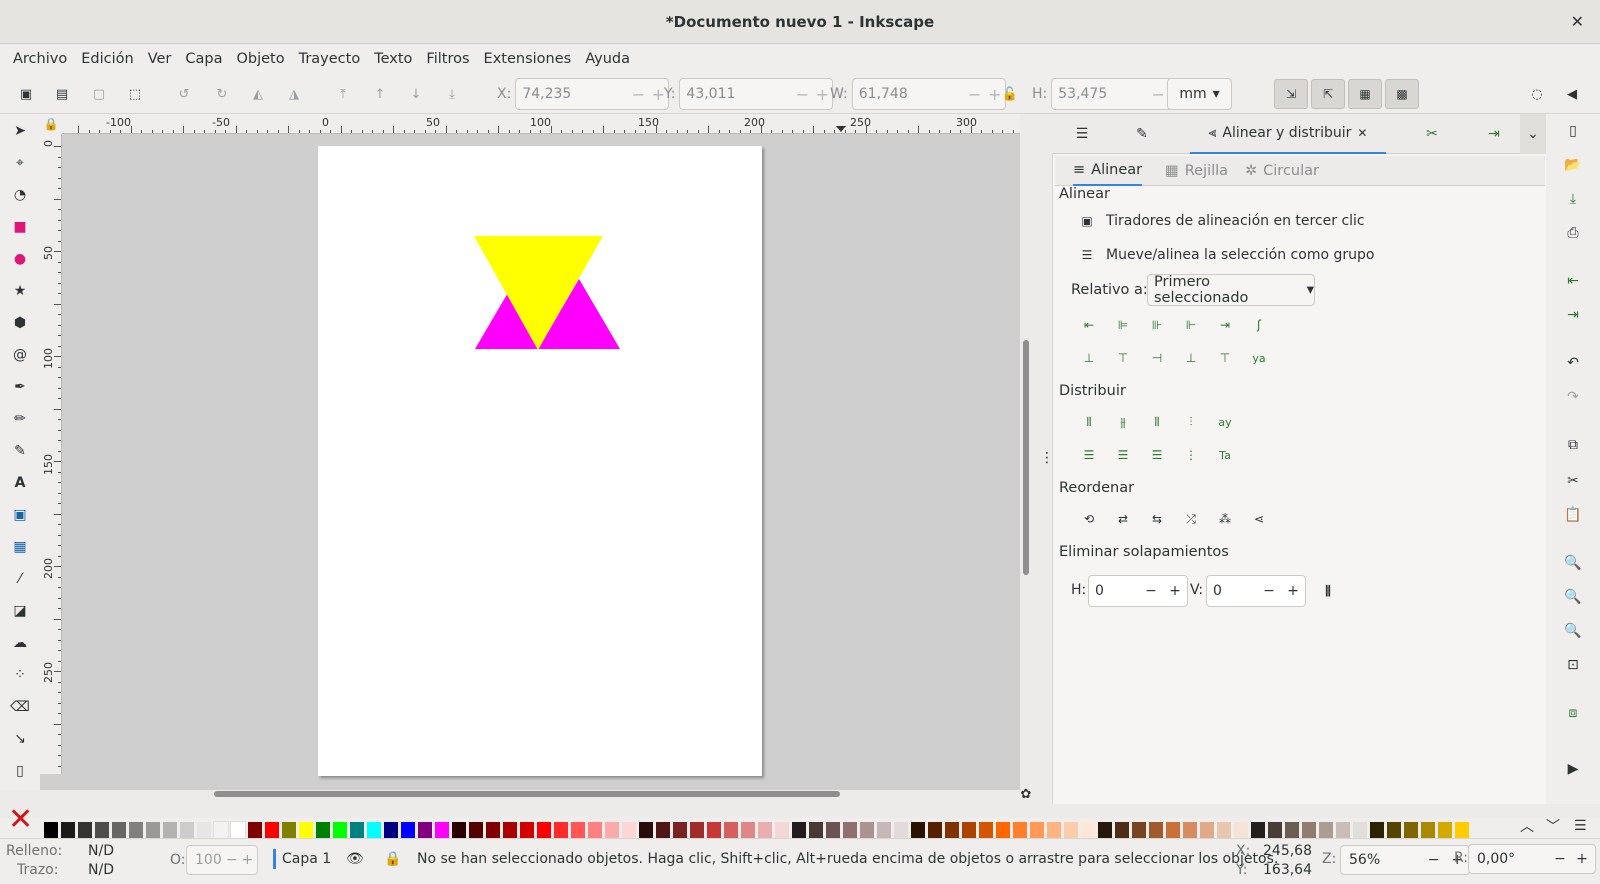 This screenshot has width=1600, height=884. Describe the element at coordinates (1533, 134) in the screenshot. I see `tabs-overflow-chevron-icon: ⌄` at that location.